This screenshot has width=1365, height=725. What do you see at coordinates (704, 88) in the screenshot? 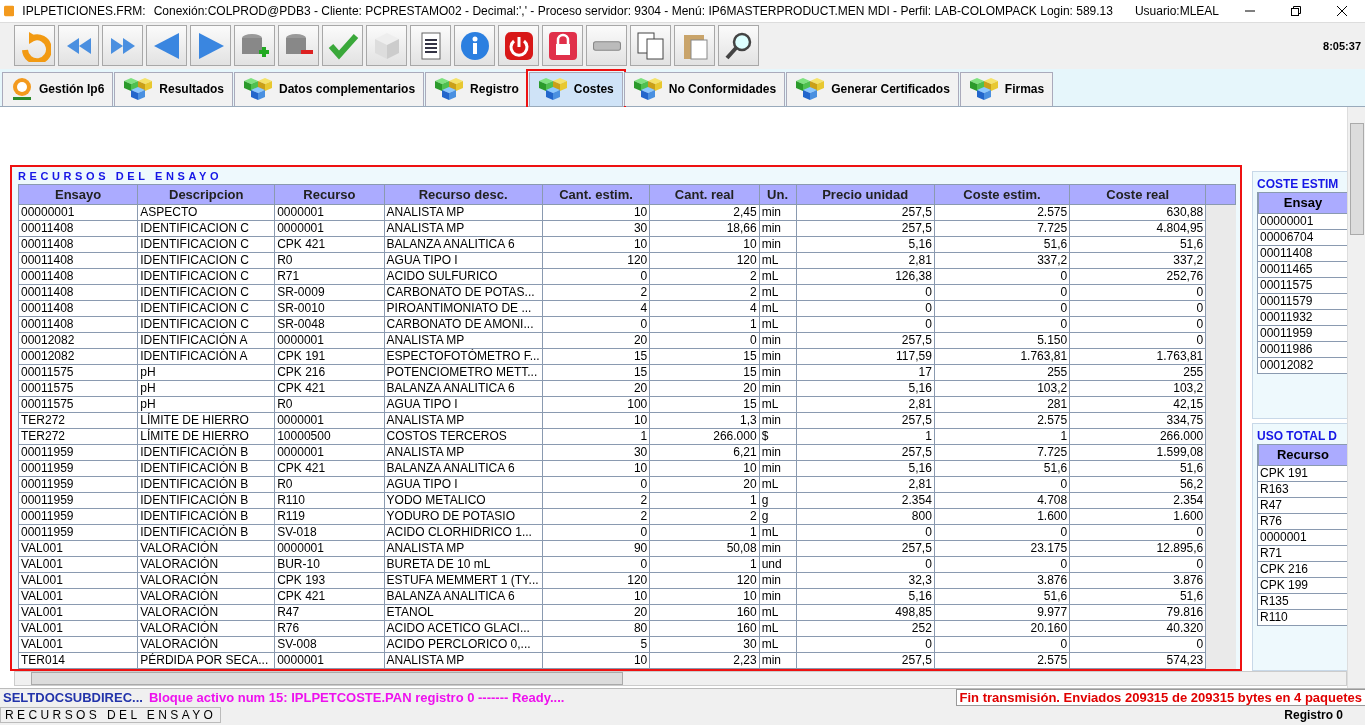
I see `tab: No Conformidades` at bounding box center [704, 88].